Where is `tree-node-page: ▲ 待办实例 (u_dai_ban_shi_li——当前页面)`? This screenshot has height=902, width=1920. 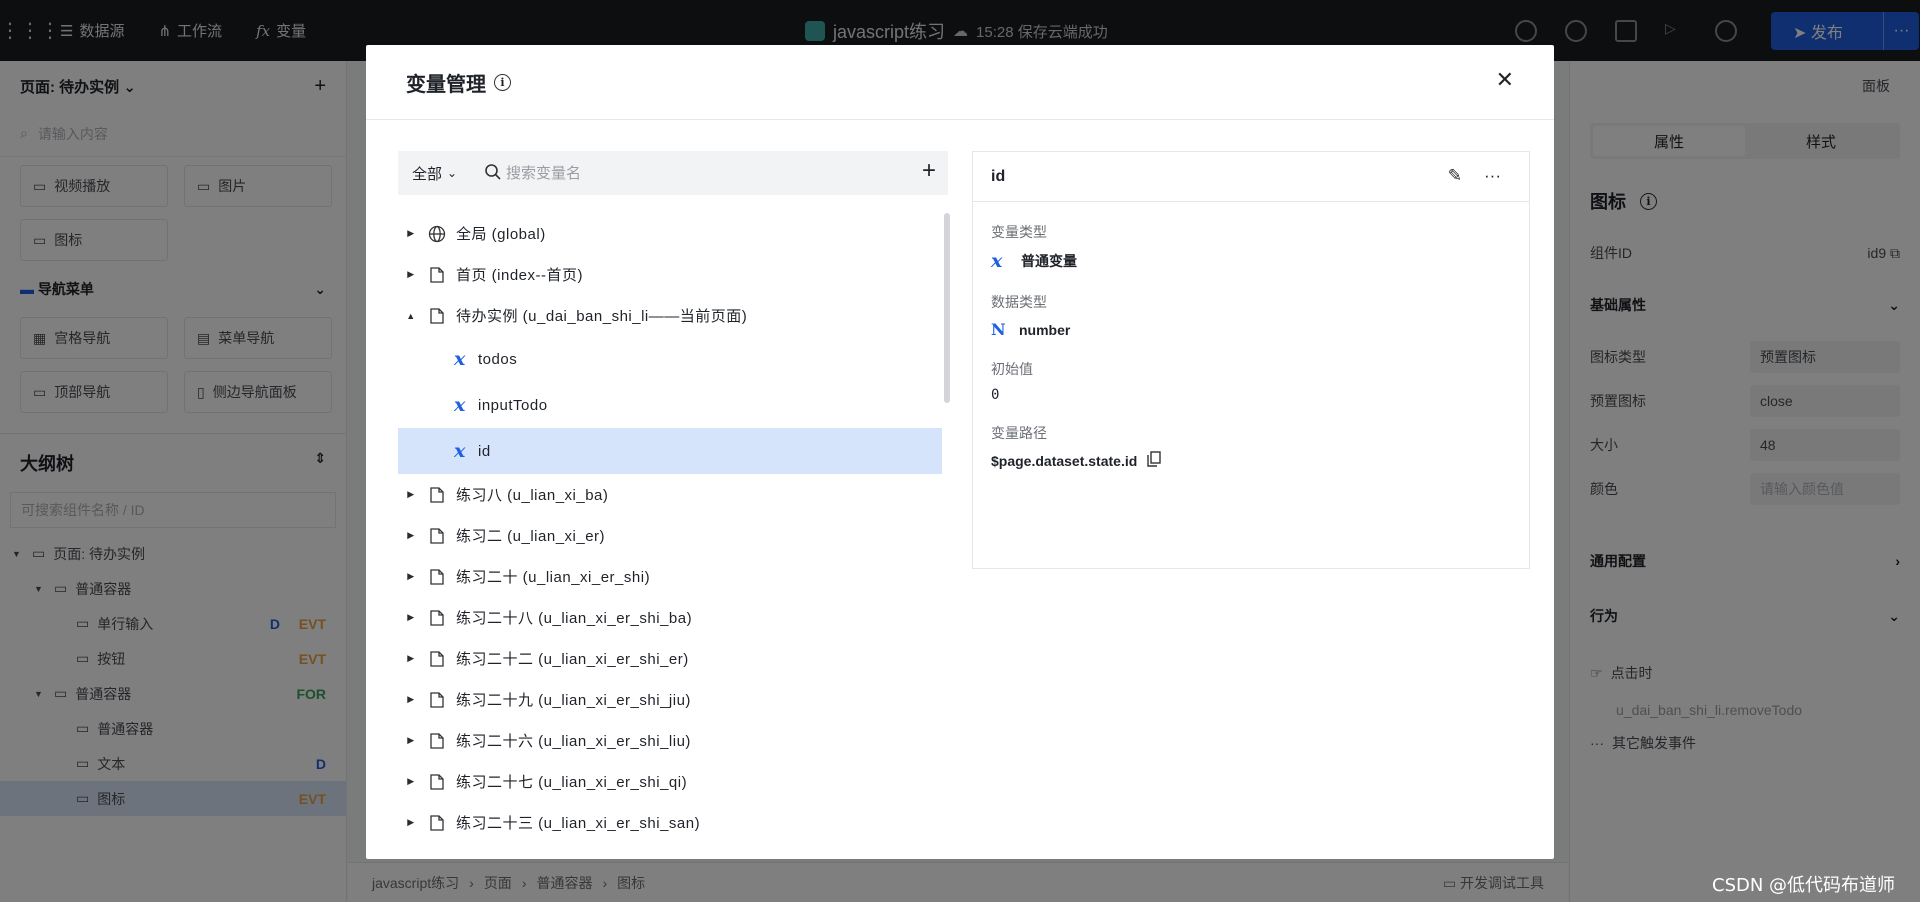
tree-node-page: ▲ 待办实例 (u_dai_ban_shi_li——当前页面) is located at coordinates (672, 315).